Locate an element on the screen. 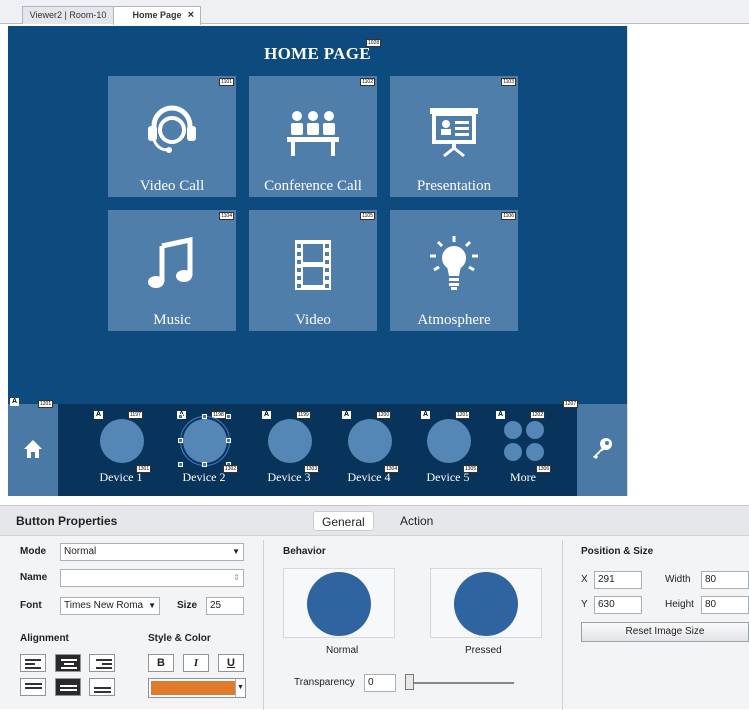  transparency-field: 0 is located at coordinates (380, 683).